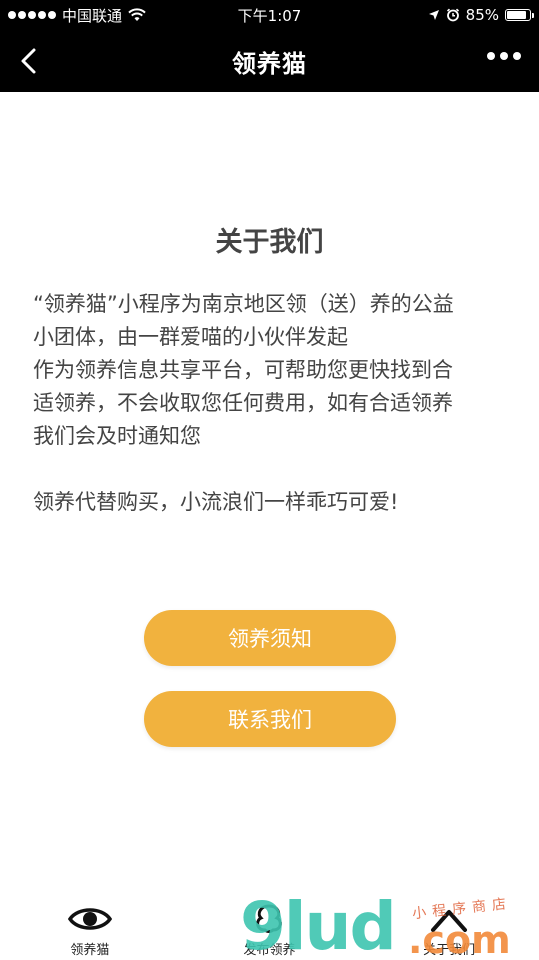 The height and width of the screenshot is (960, 539). What do you see at coordinates (269, 15) in the screenshot?
I see `status-bar: 中国联通 下午1:07 85%` at bounding box center [269, 15].